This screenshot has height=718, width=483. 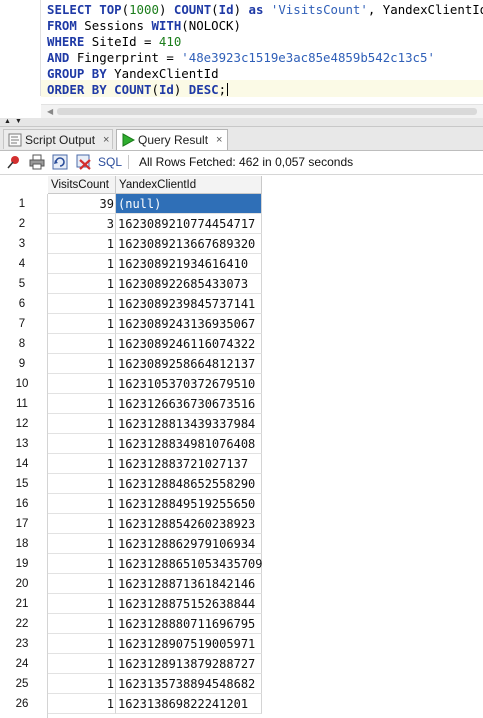 I want to click on row-number: 8, so click(x=22, y=344).